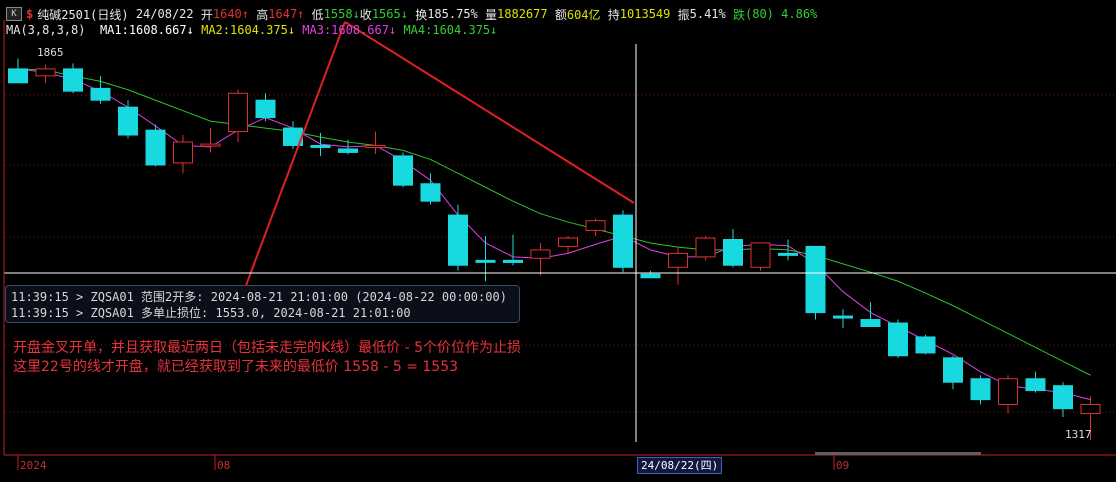 This screenshot has height=482, width=1116. What do you see at coordinates (30, 14) in the screenshot?
I see `dollar-icon: $` at bounding box center [30, 14].